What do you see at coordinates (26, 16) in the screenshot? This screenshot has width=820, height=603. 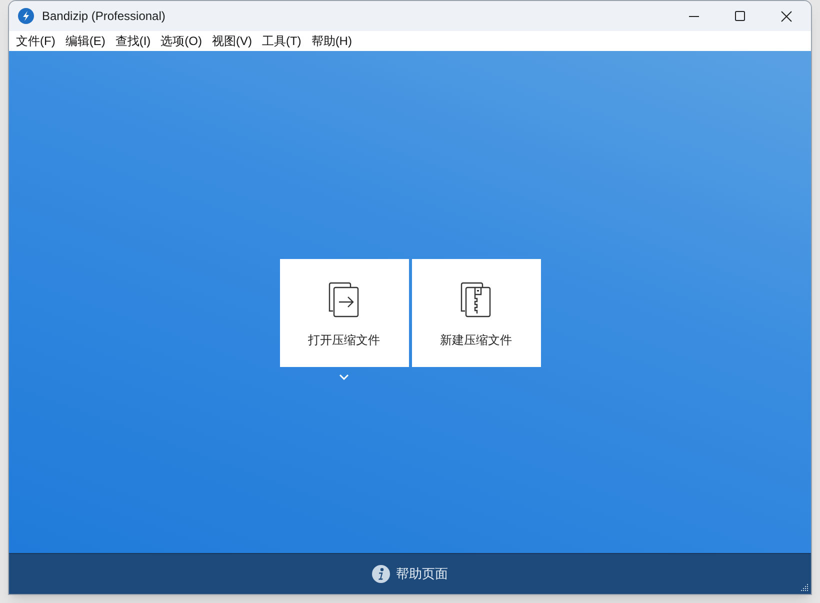 I see `app-logo-icon` at bounding box center [26, 16].